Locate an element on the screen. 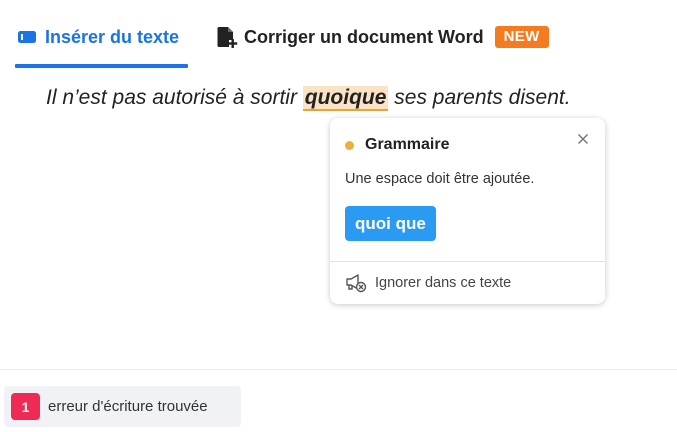 Image resolution: width=677 pixels, height=432 pixels. popup-header: Grammaire is located at coordinates (397, 145).